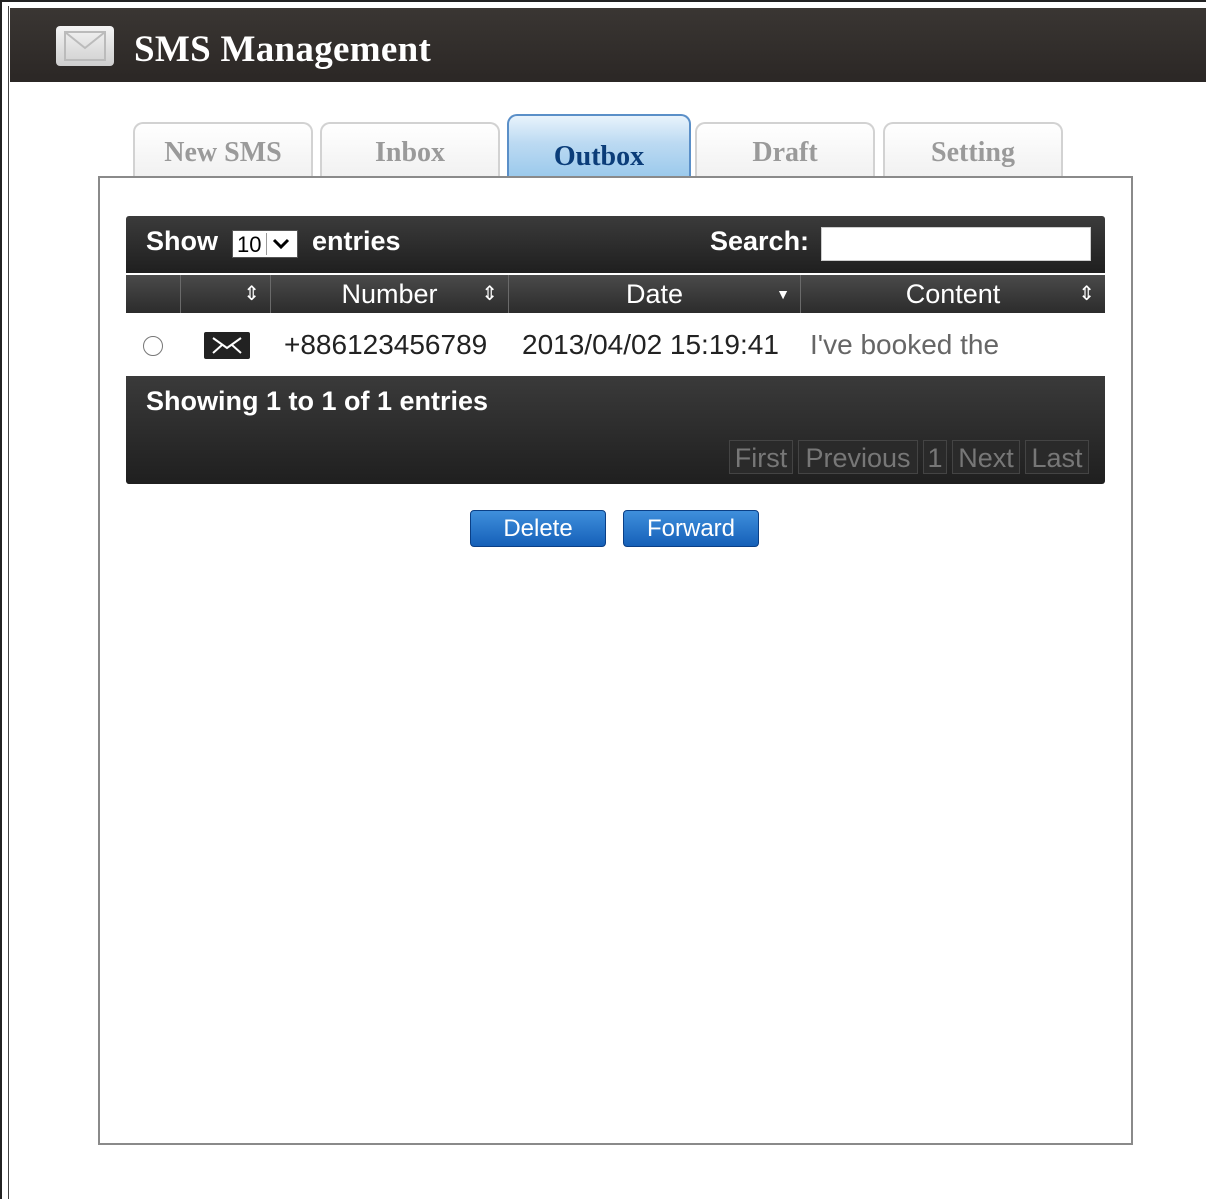  I want to click on column-label-number: Number, so click(389, 294).